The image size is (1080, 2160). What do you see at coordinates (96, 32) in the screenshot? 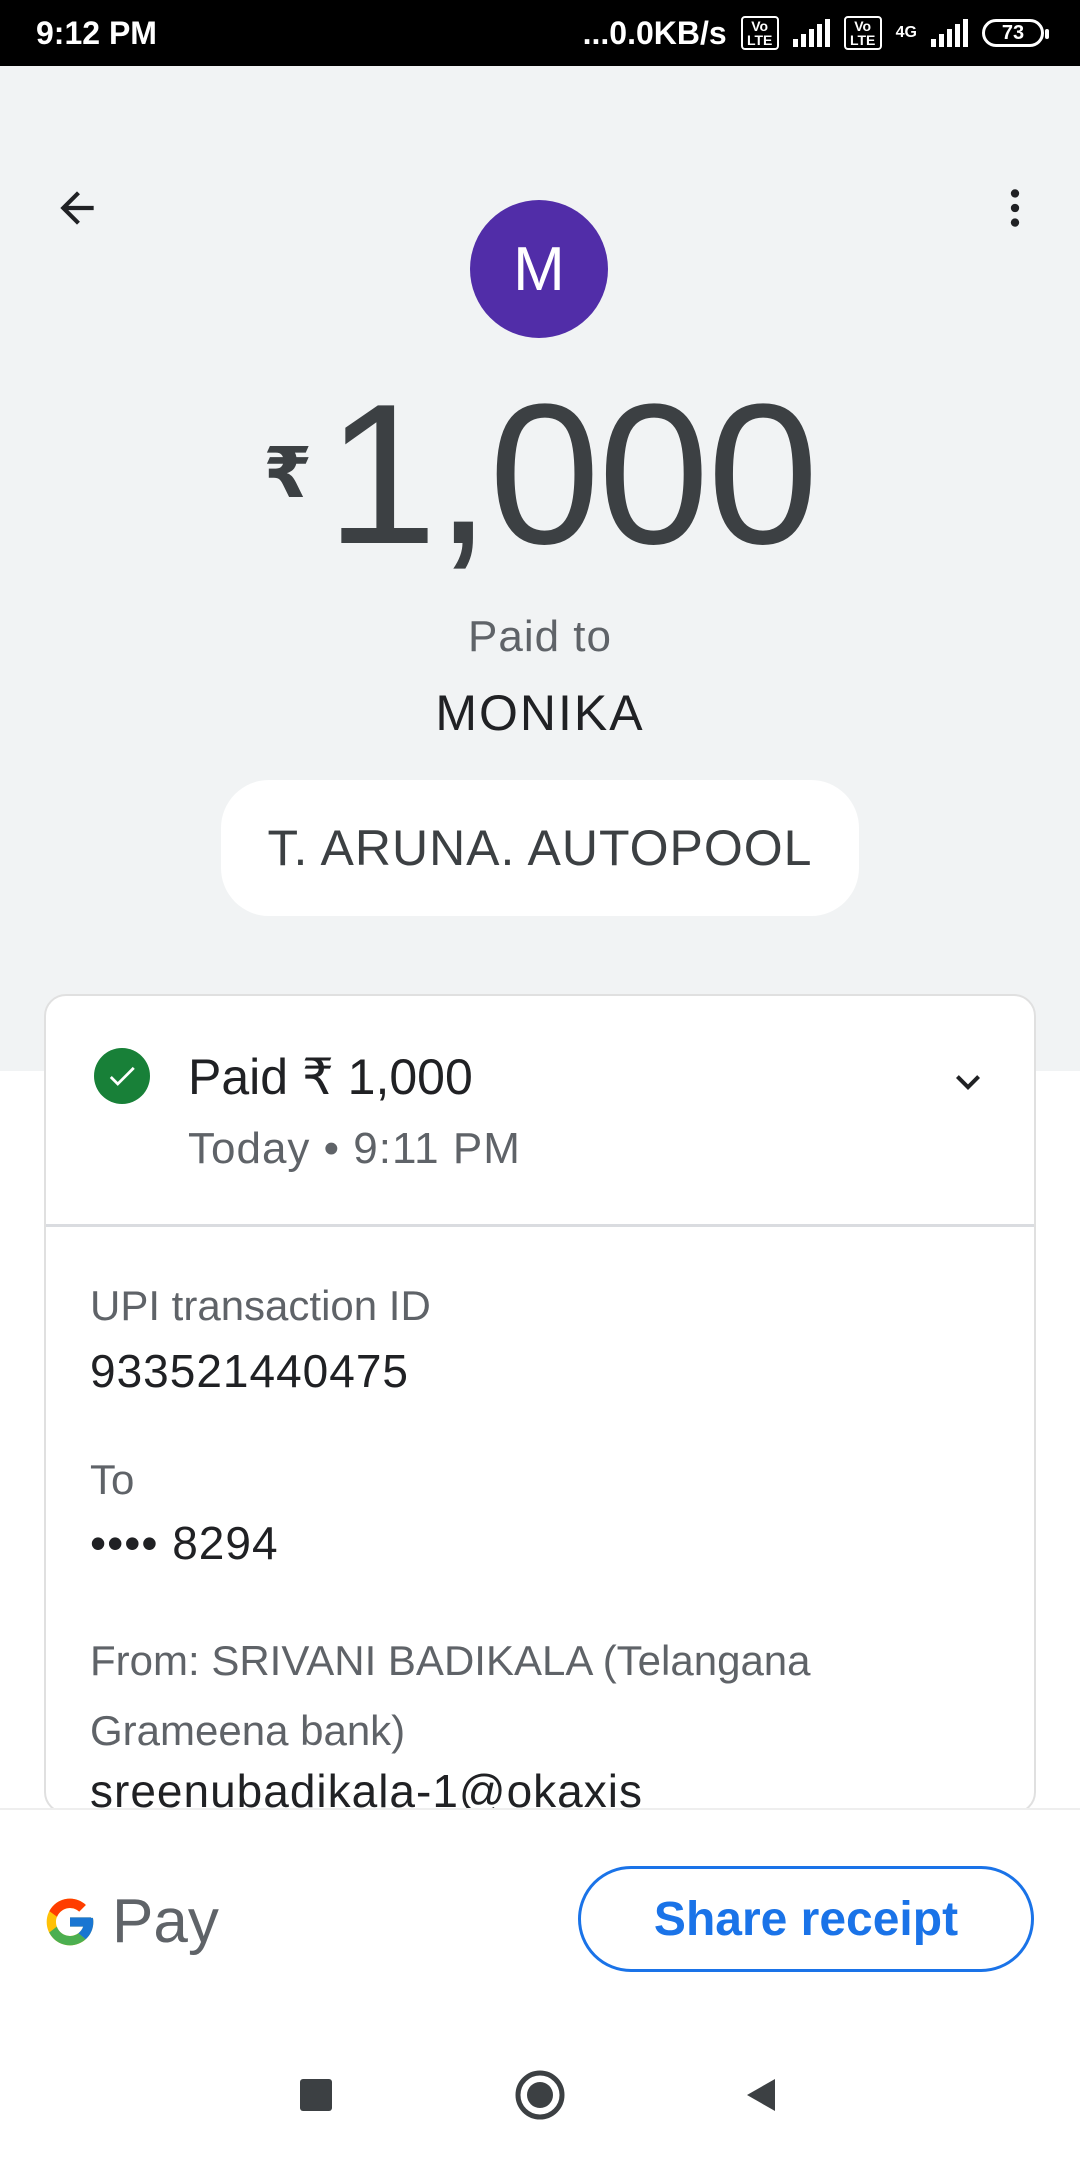
I see `status-time: 9:12 PM` at bounding box center [96, 32].